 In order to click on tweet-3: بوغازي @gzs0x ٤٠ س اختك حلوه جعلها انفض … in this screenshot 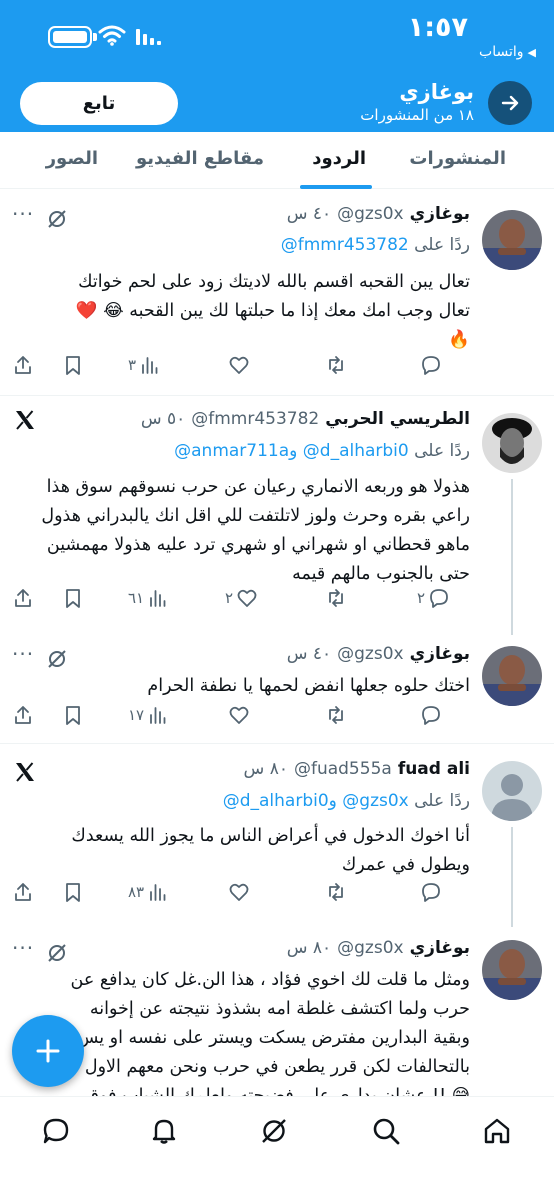, I will do `click(277, 690)`.